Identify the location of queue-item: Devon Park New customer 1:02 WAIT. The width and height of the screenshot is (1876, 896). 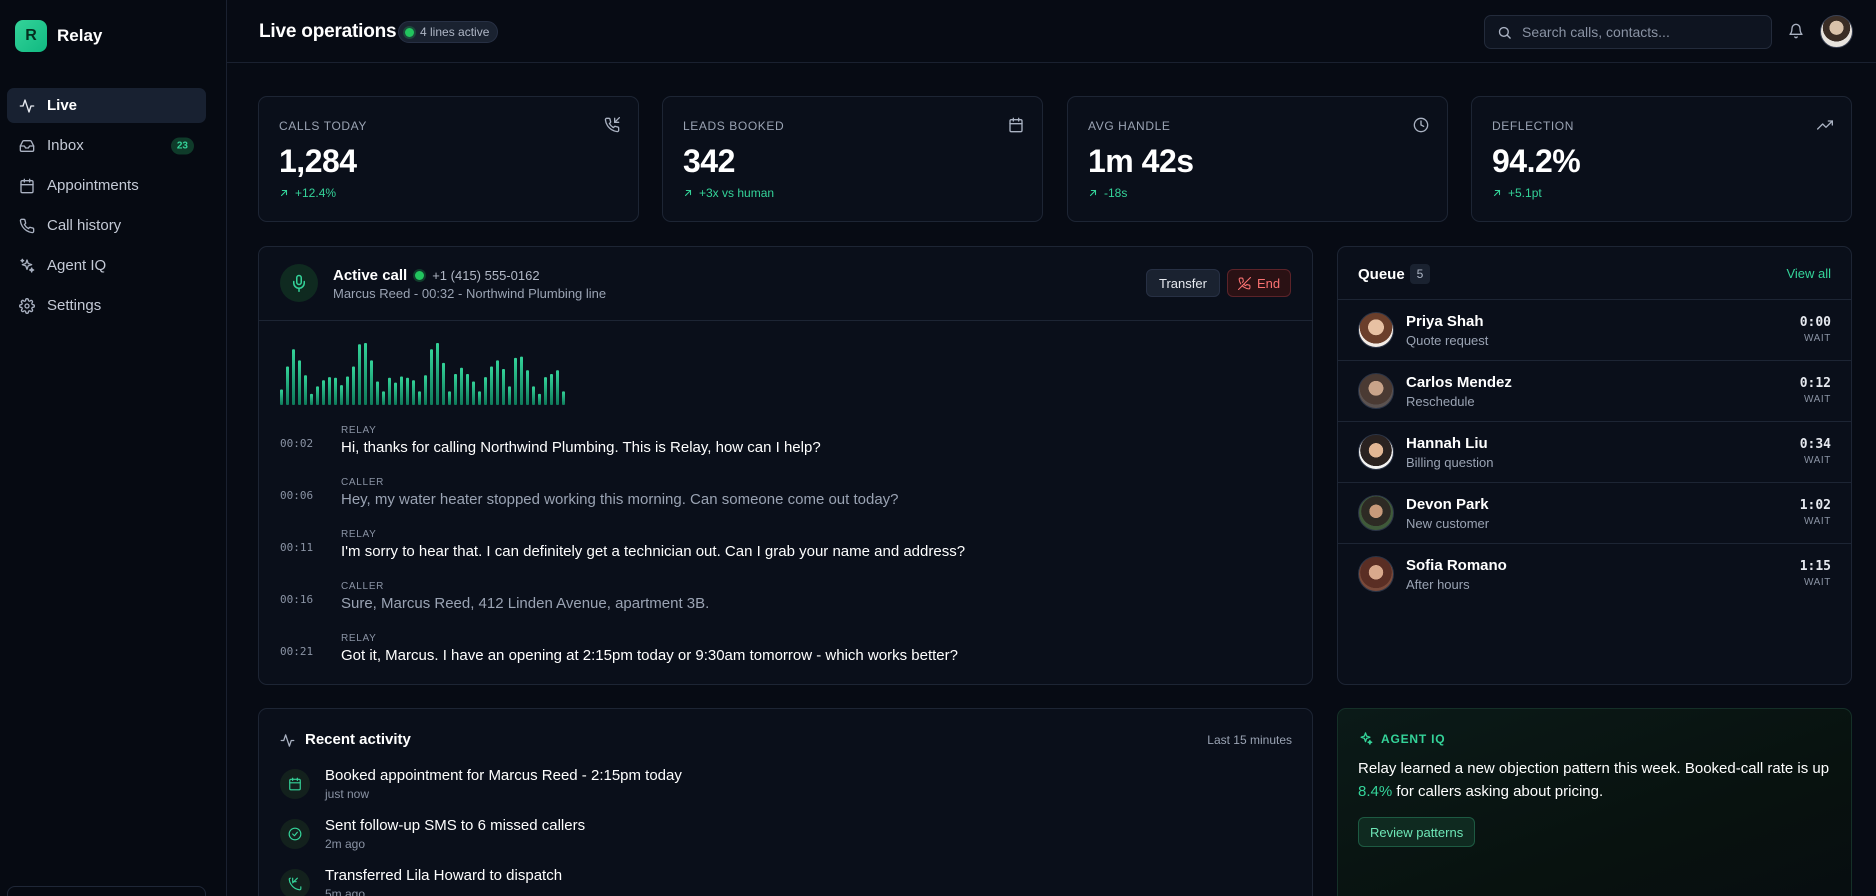
(1594, 513).